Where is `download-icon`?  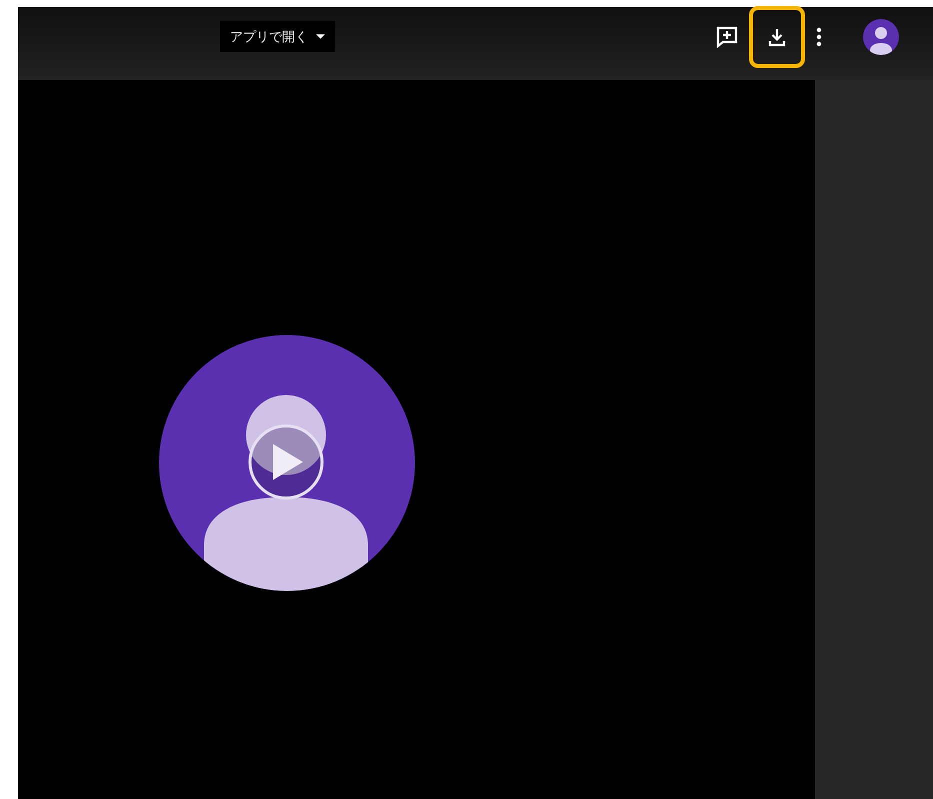 download-icon is located at coordinates (777, 36).